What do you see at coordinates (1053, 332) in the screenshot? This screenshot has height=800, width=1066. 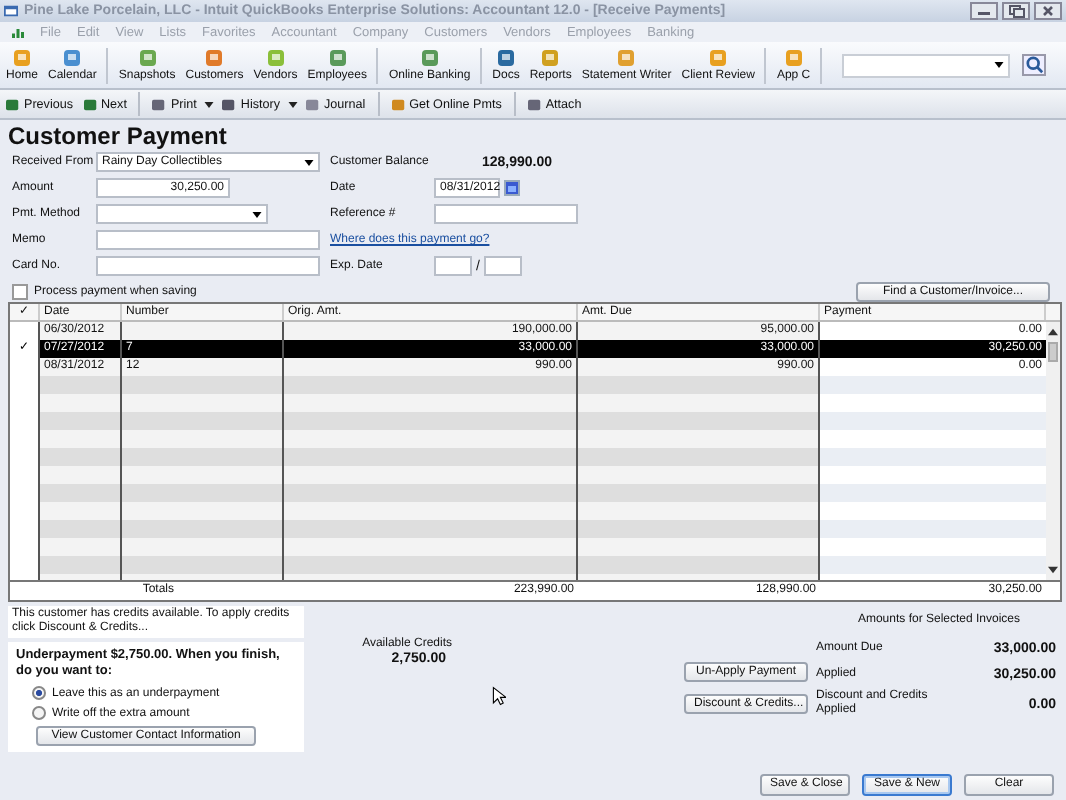 I see `scroll-up-icon` at bounding box center [1053, 332].